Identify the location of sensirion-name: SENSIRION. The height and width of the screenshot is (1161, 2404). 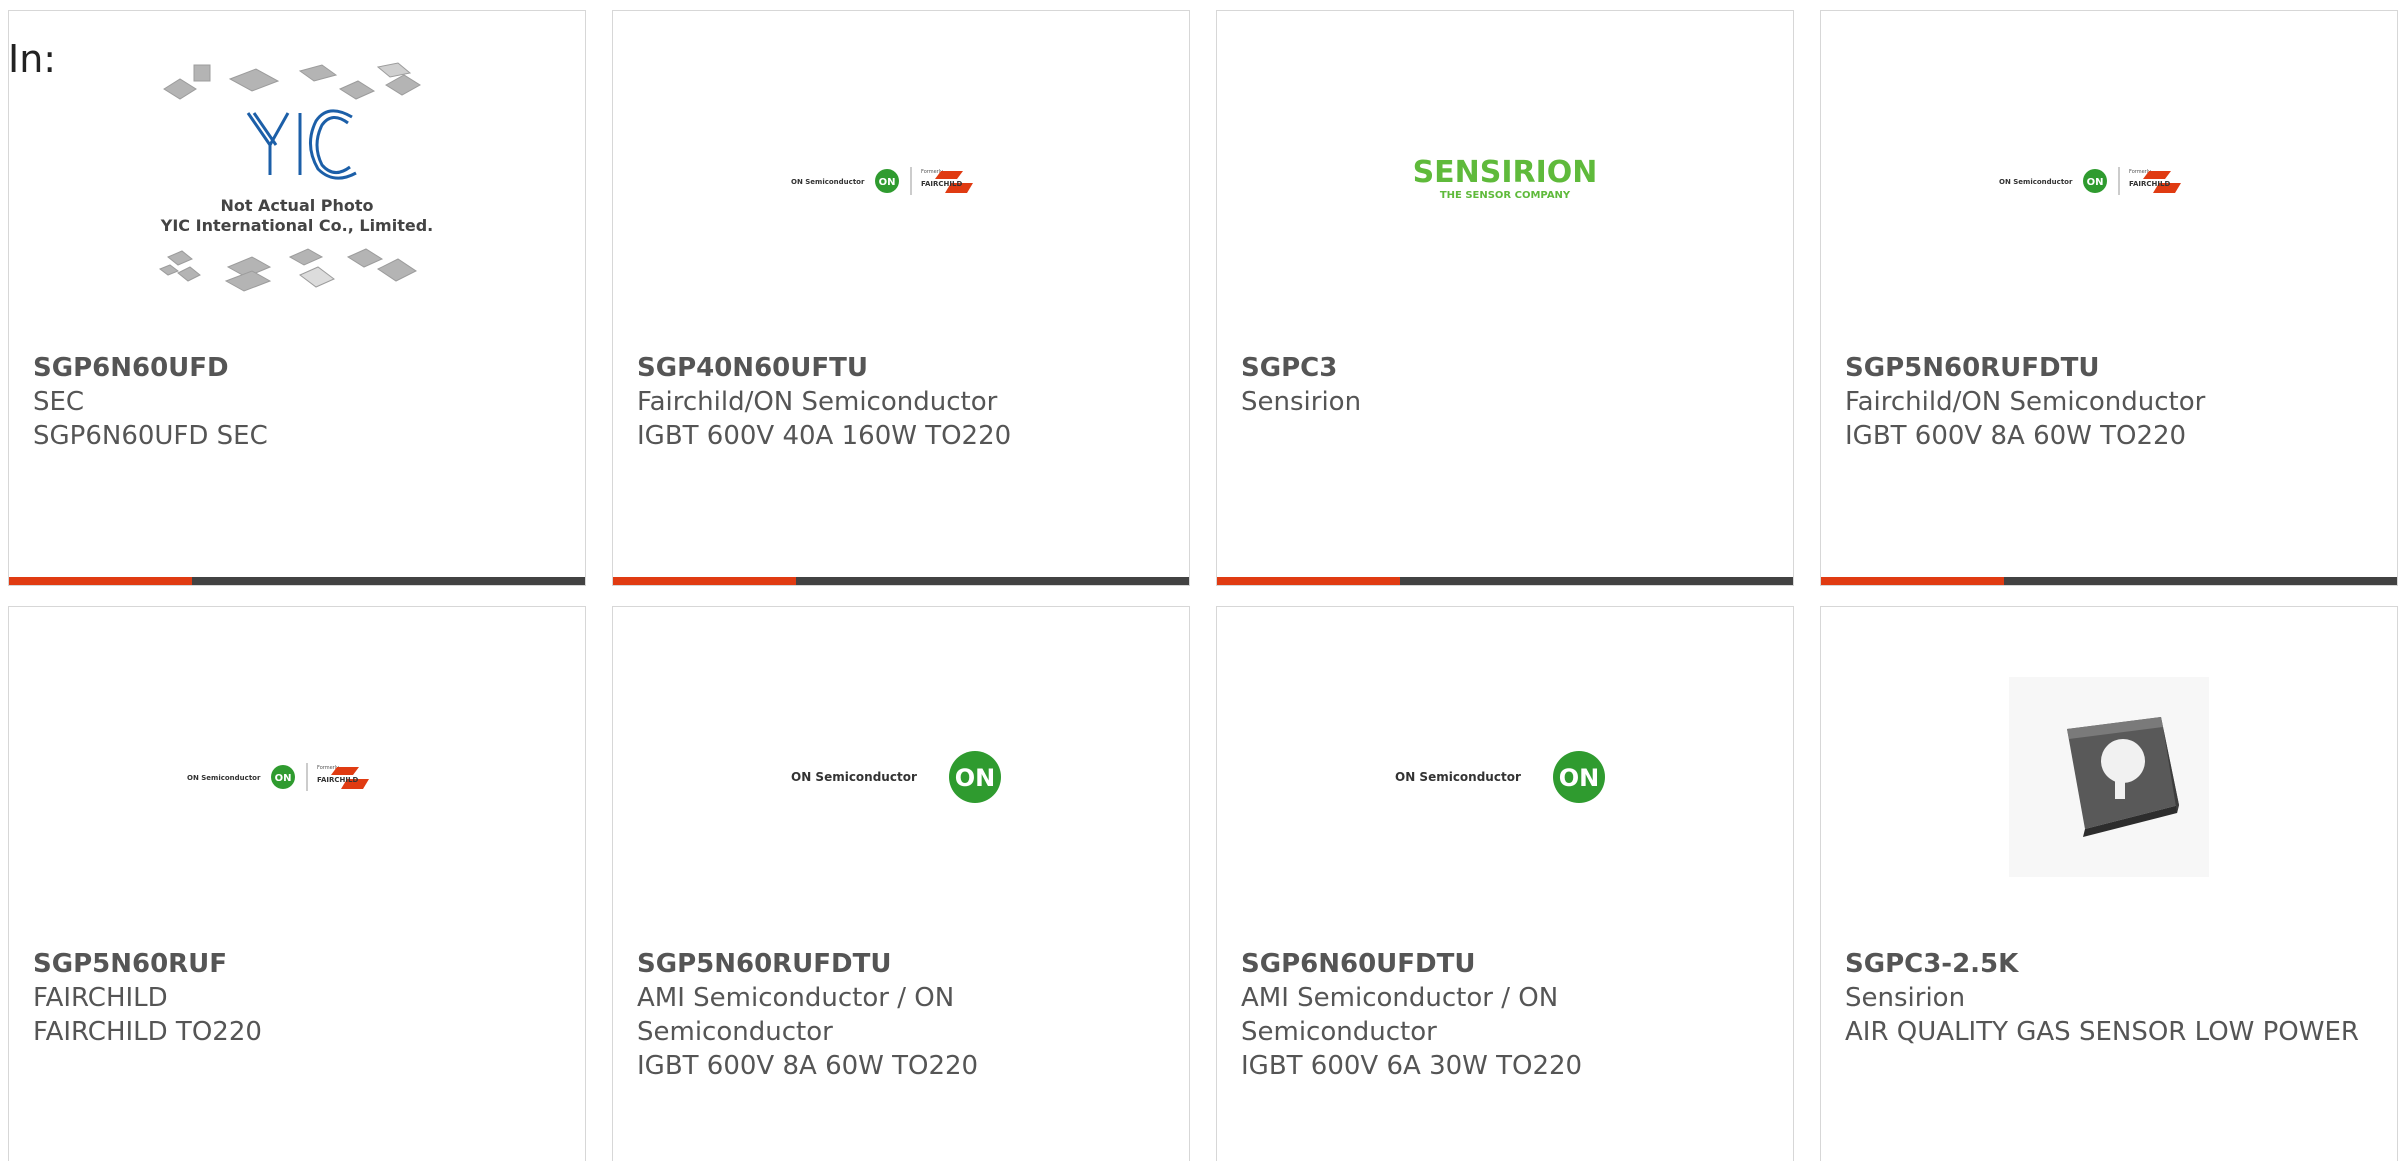
(1505, 173).